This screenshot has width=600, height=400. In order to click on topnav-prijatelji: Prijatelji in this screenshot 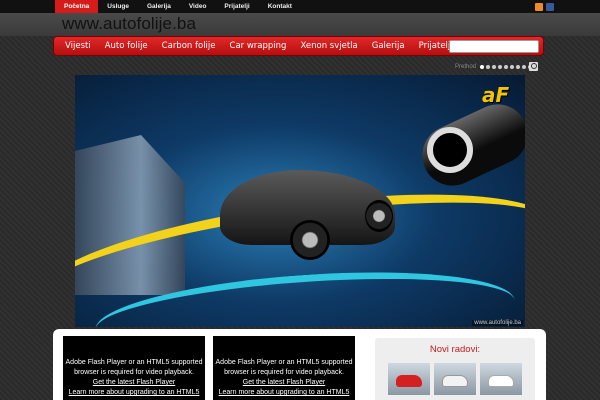, I will do `click(236, 6)`.